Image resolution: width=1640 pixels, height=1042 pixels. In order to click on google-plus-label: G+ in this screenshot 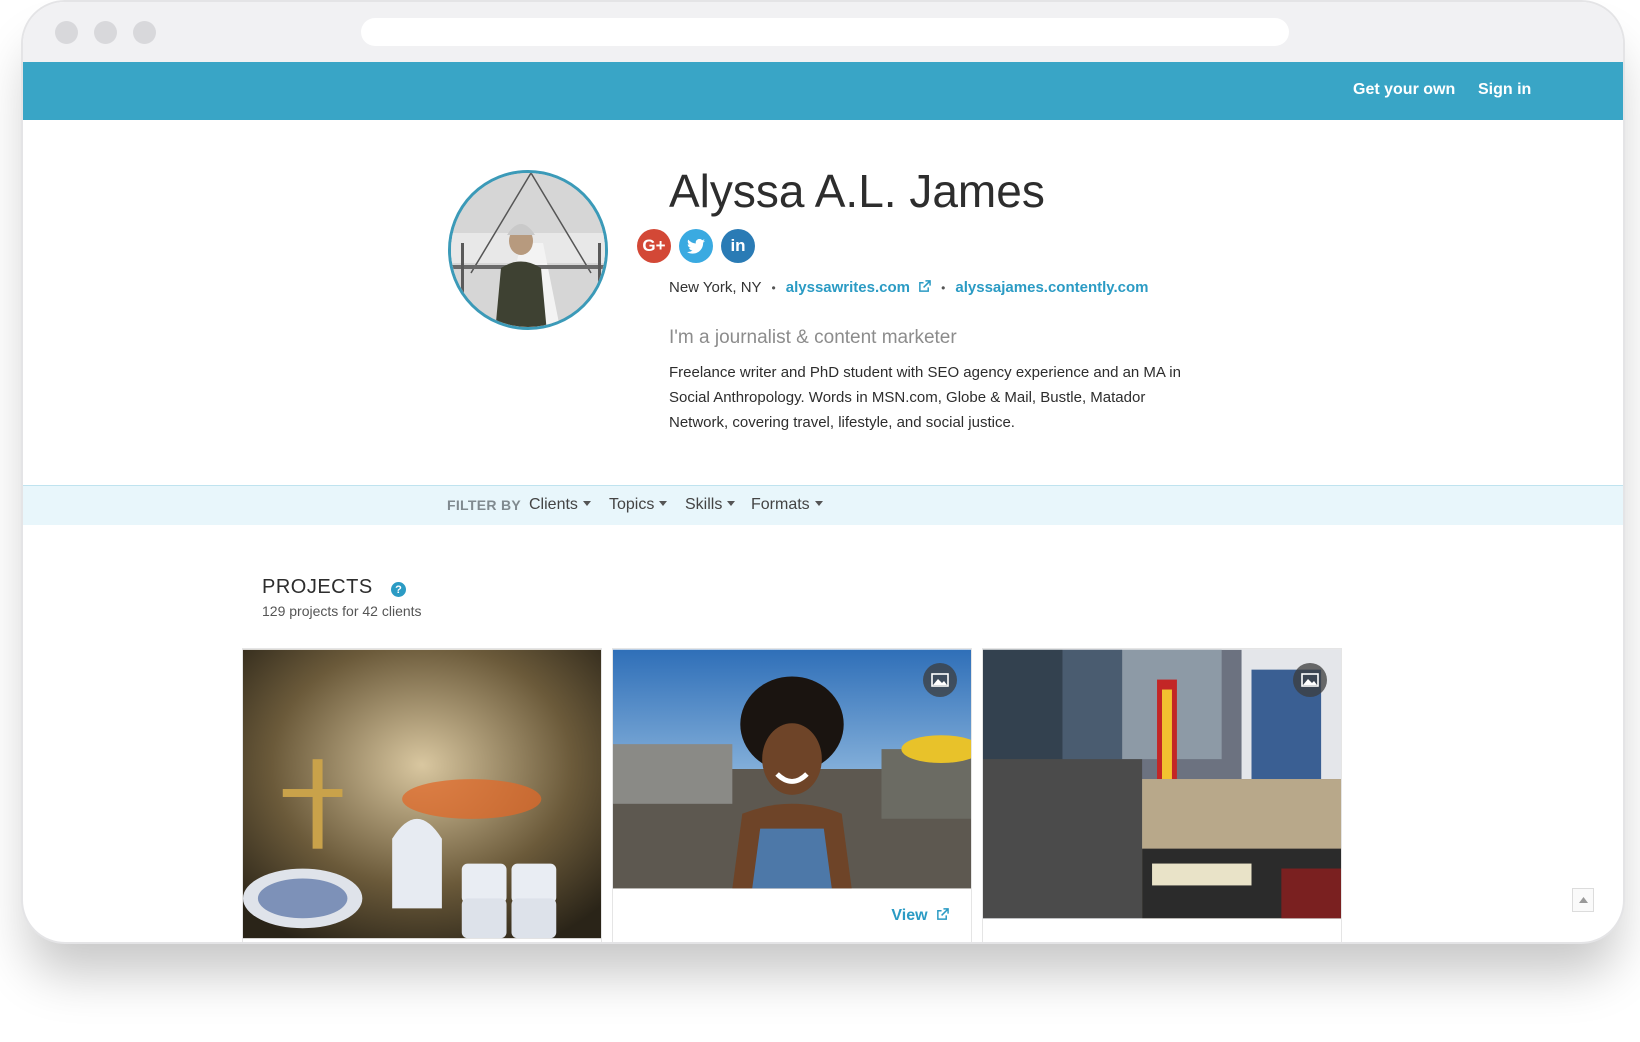, I will do `click(654, 245)`.